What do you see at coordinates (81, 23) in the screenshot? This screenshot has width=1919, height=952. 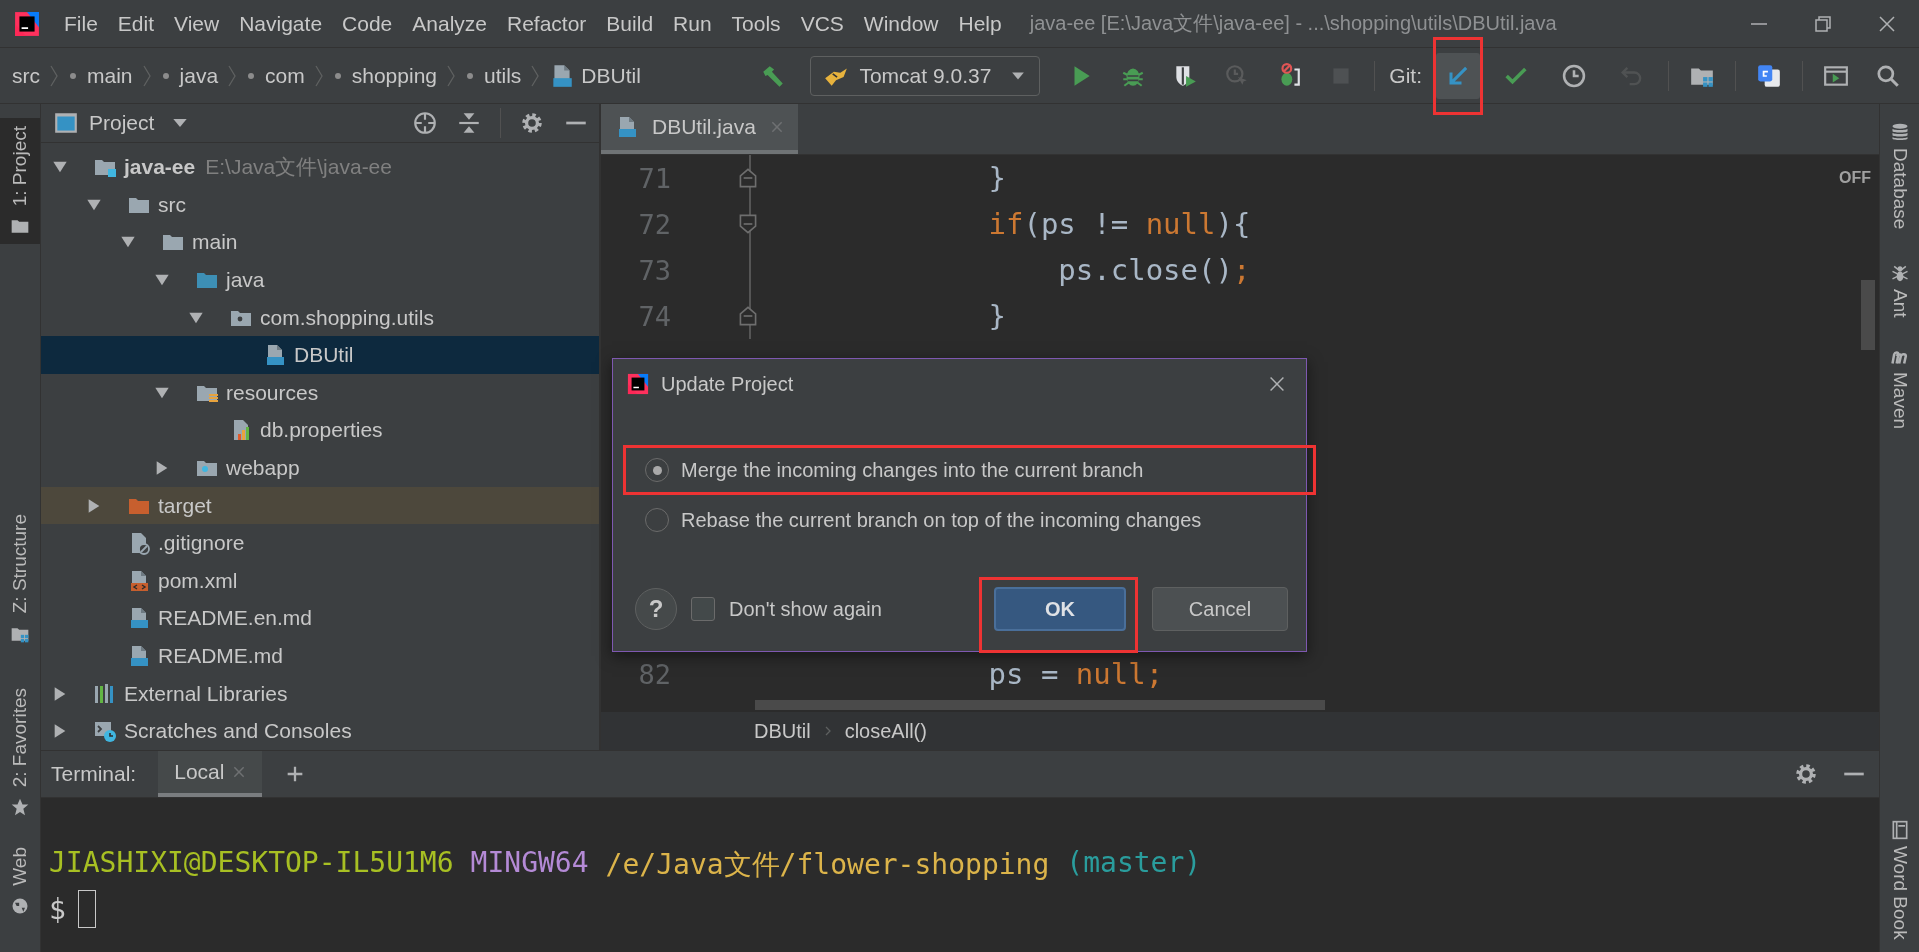 I see `menu-item: File` at bounding box center [81, 23].